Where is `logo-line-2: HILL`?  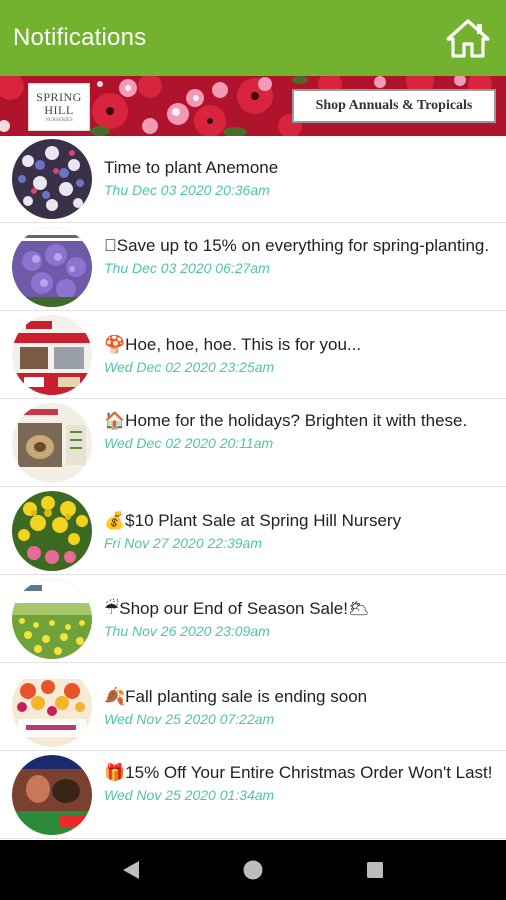 logo-line-2: HILL is located at coordinates (59, 110).